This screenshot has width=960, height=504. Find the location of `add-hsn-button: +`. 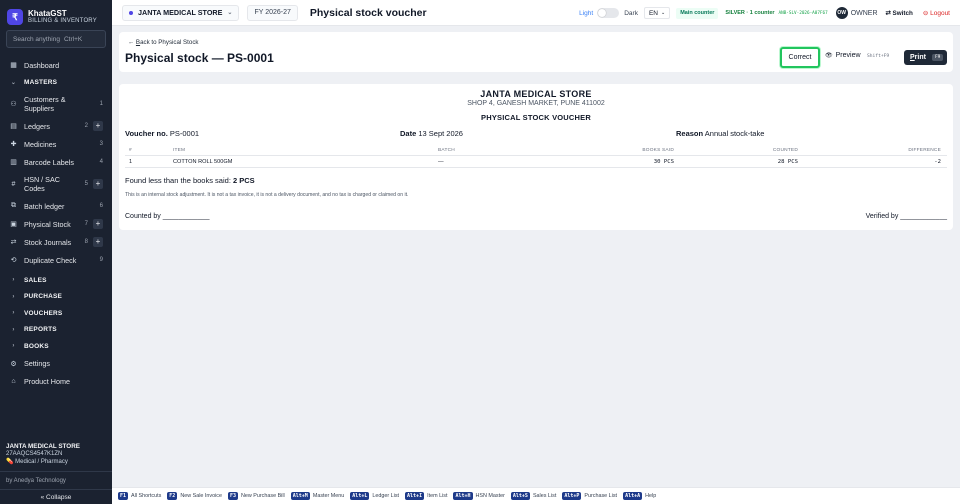

add-hsn-button: + is located at coordinates (98, 184).